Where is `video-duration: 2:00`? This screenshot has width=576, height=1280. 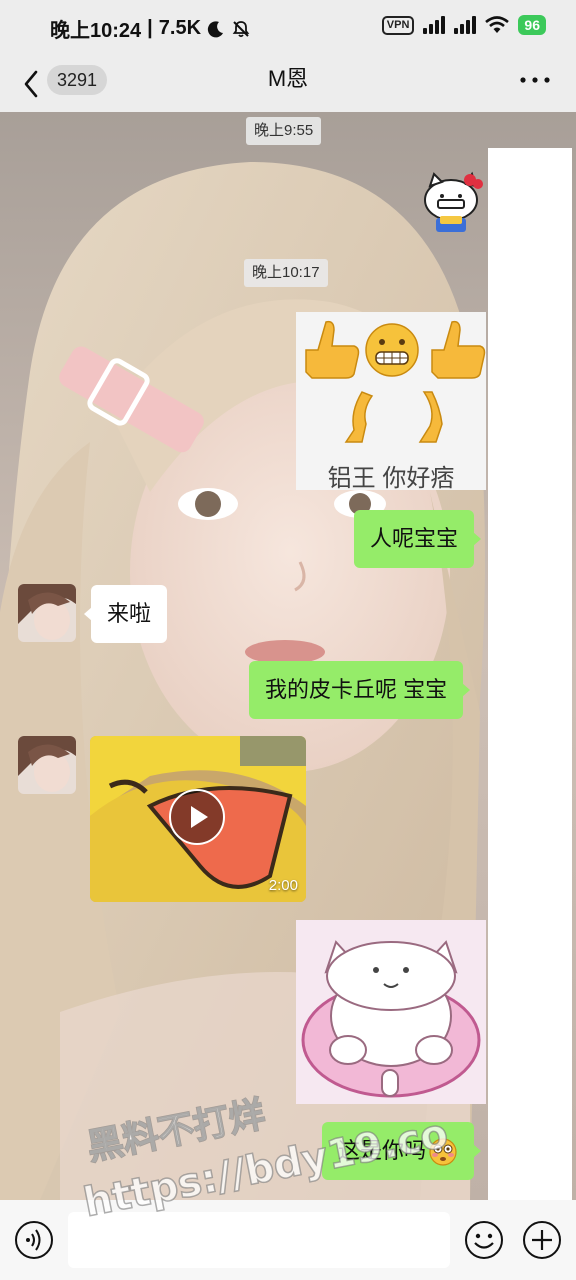 video-duration: 2:00 is located at coordinates (283, 885).